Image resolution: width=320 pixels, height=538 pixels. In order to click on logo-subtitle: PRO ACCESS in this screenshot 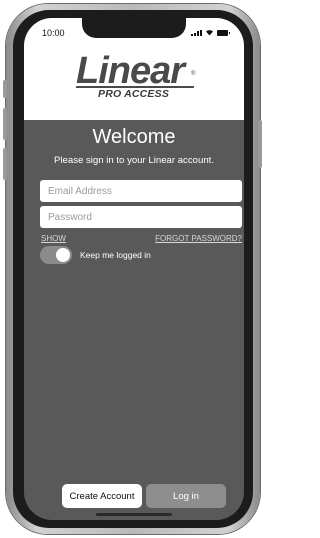, I will do `click(134, 94)`.